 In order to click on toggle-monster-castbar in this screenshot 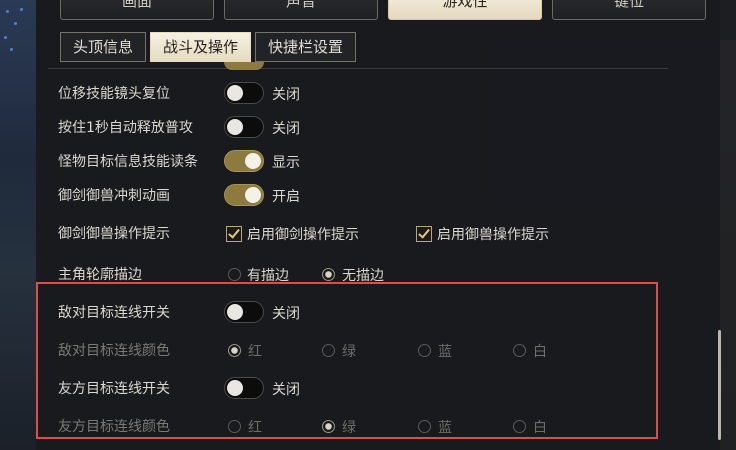, I will do `click(244, 161)`.